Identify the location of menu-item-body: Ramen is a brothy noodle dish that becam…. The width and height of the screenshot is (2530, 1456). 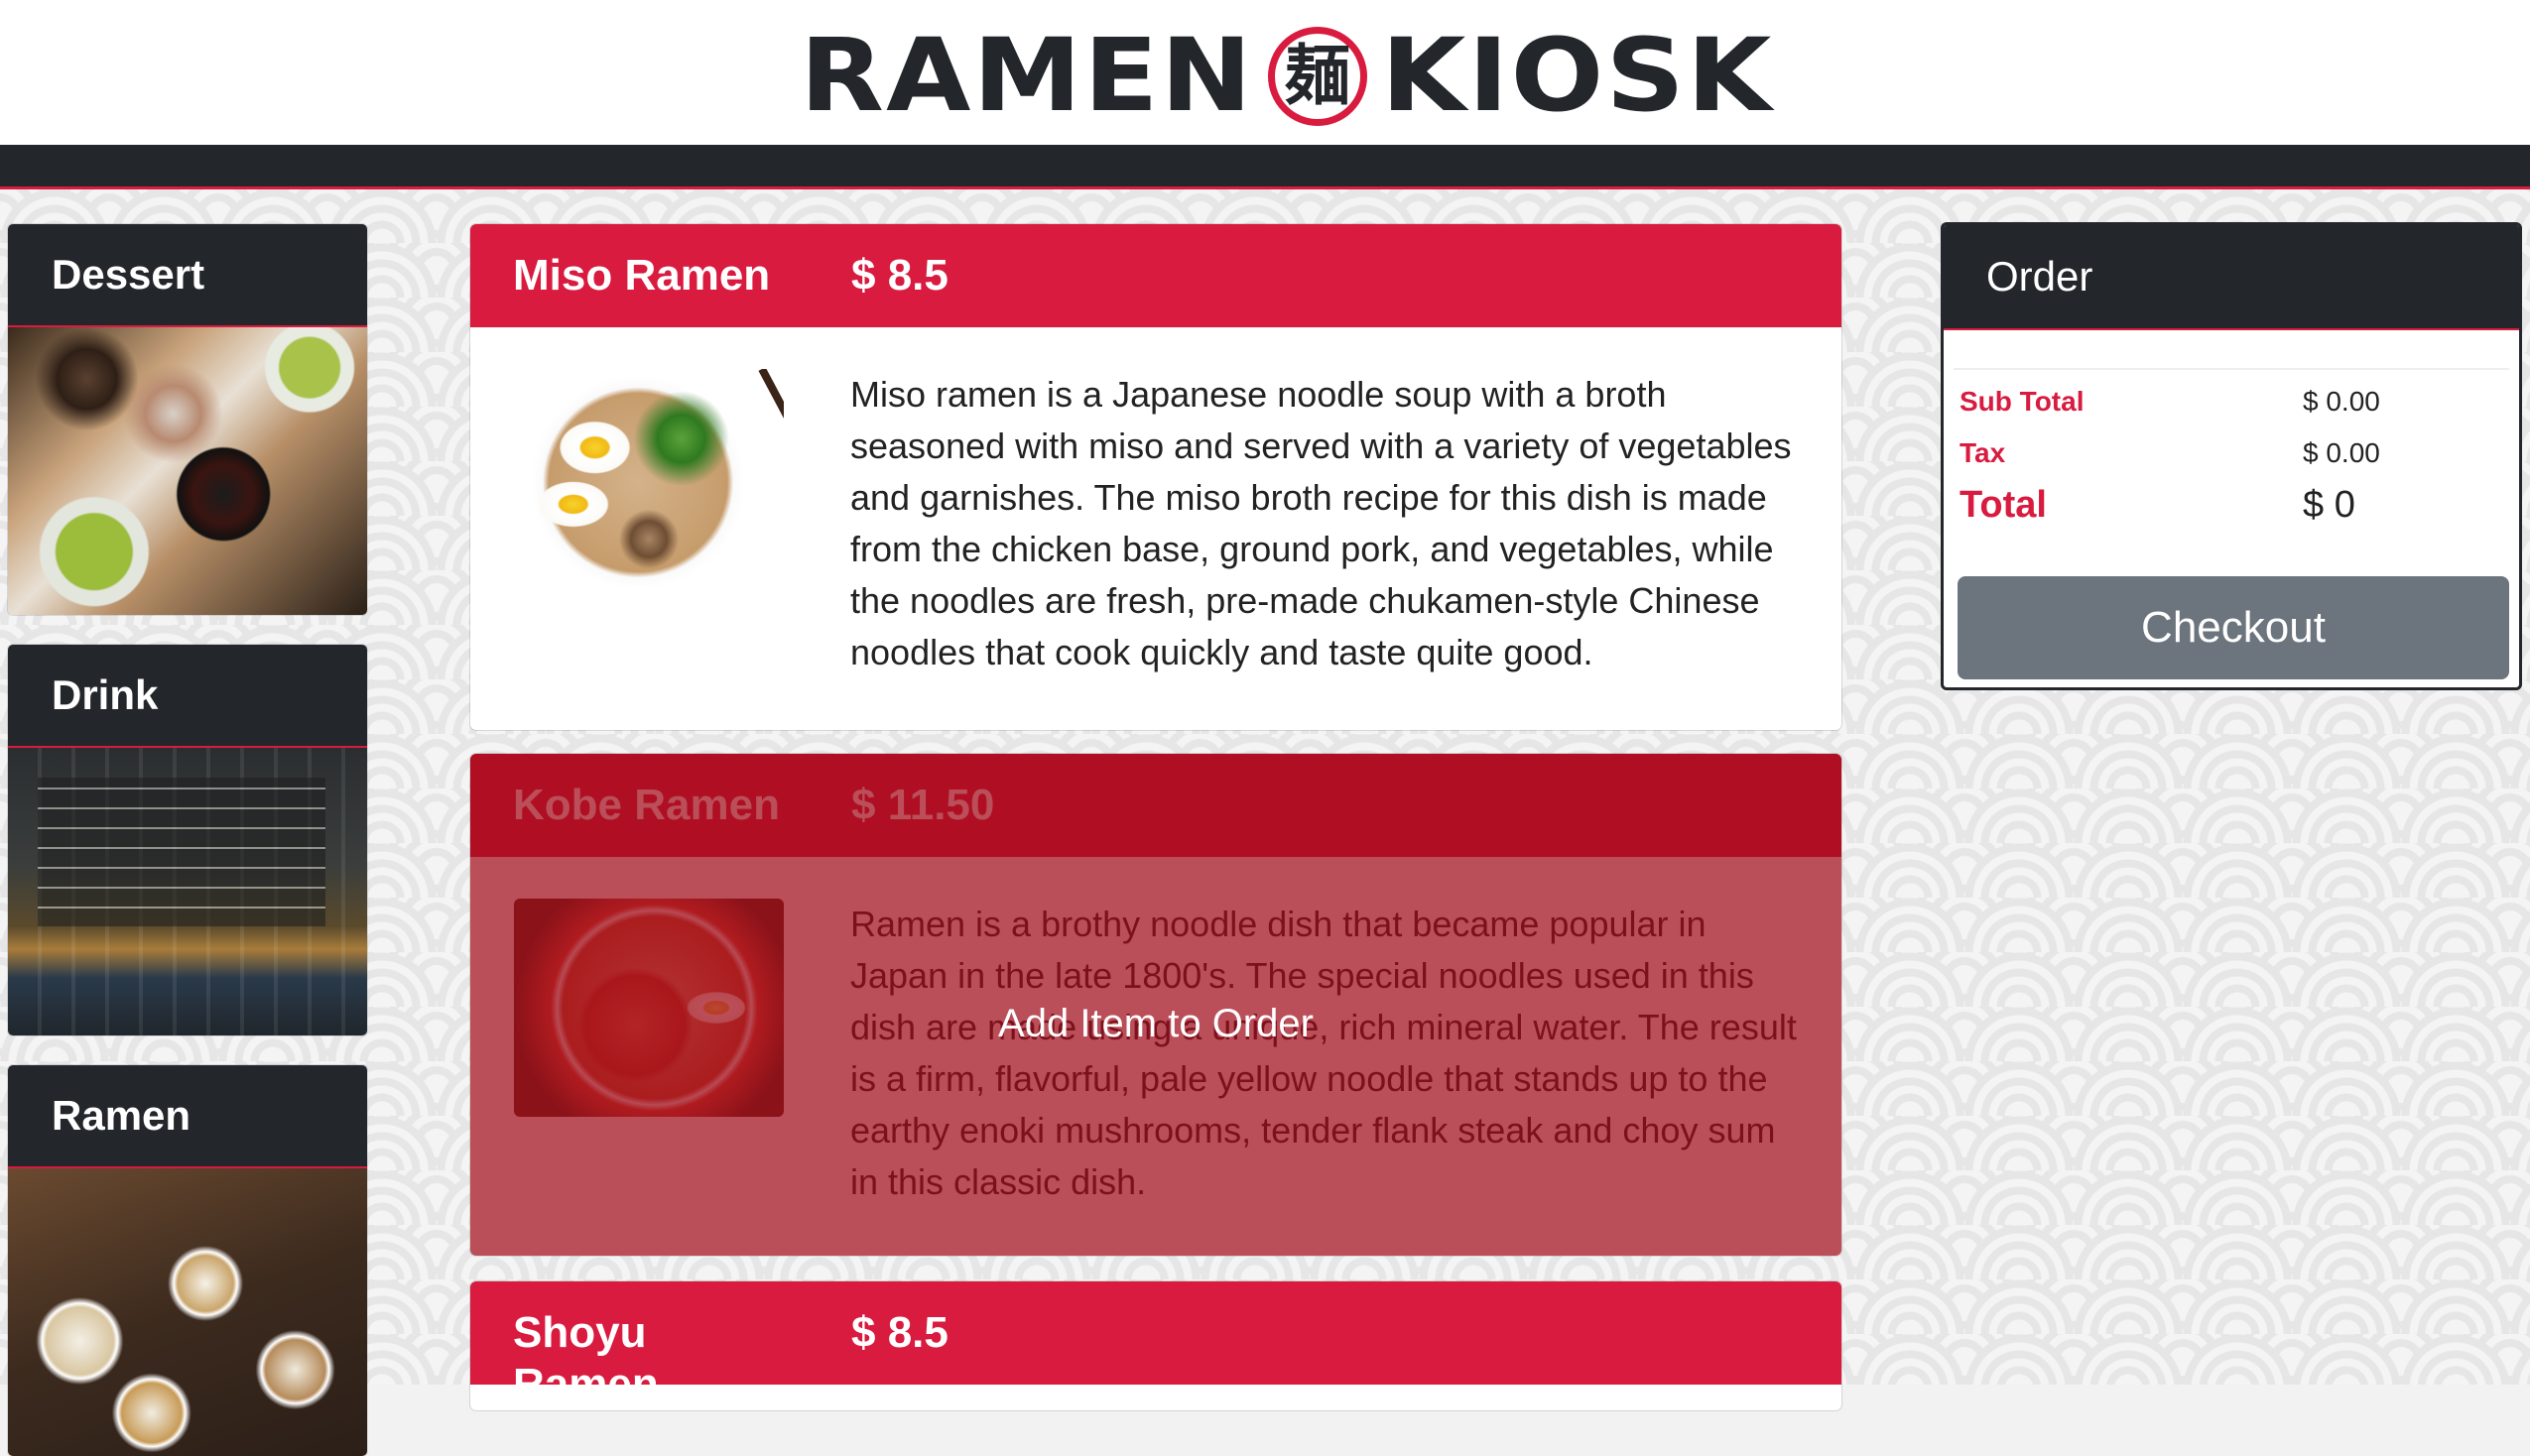
(1155, 1056).